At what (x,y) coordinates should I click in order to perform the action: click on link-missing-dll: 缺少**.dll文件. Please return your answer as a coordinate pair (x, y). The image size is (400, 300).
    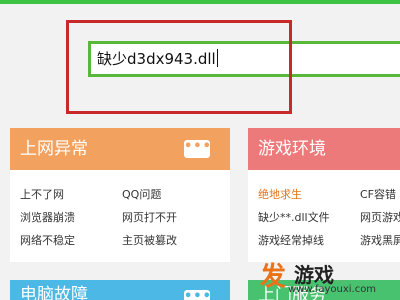
    Looking at the image, I should click on (294, 217).